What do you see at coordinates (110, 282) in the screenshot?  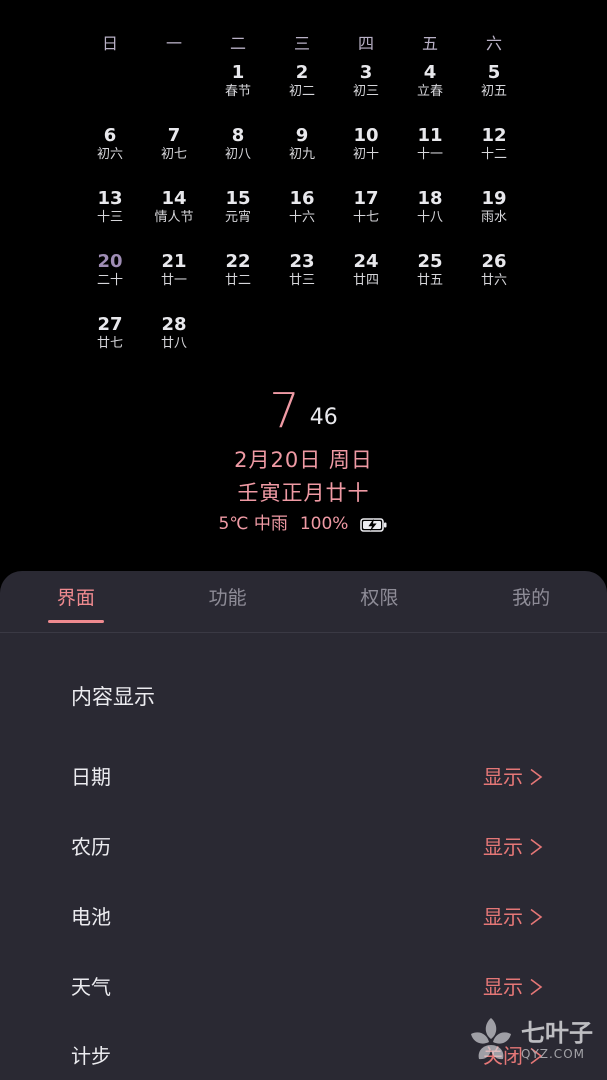 I see `calendar-day-today: 20 二十` at bounding box center [110, 282].